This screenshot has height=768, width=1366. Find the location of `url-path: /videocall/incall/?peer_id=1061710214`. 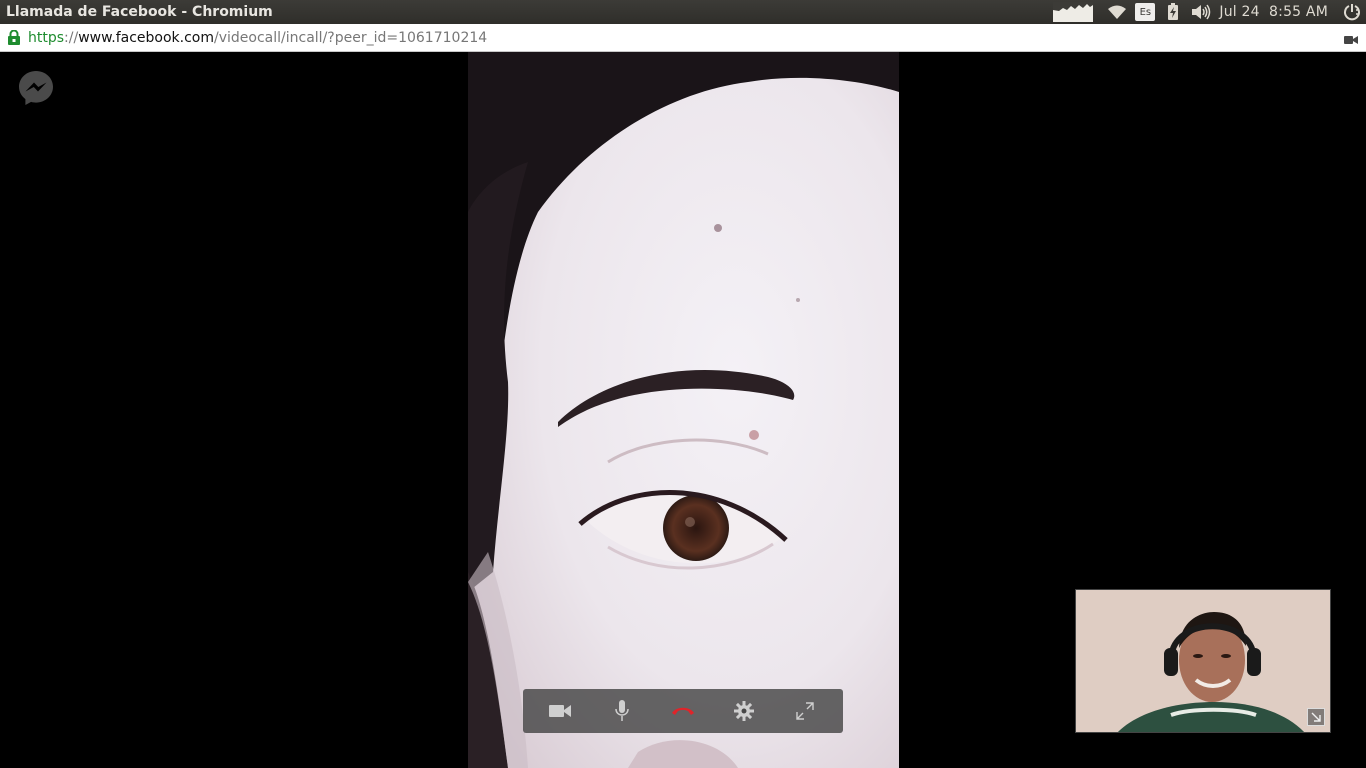

url-path: /videocall/incall/?peer_id=1061710214 is located at coordinates (351, 37).